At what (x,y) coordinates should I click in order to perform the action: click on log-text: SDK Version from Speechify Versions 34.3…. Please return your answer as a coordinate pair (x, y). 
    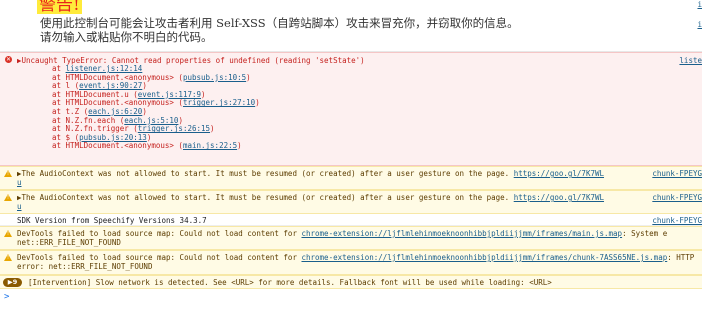
    Looking at the image, I should click on (112, 220).